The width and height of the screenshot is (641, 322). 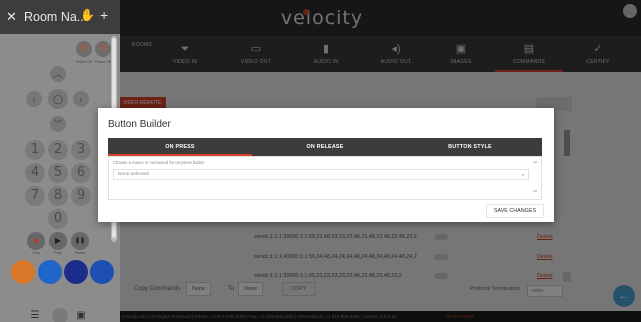 I want to click on chevron-left-icon: ‹, so click(x=34, y=99).